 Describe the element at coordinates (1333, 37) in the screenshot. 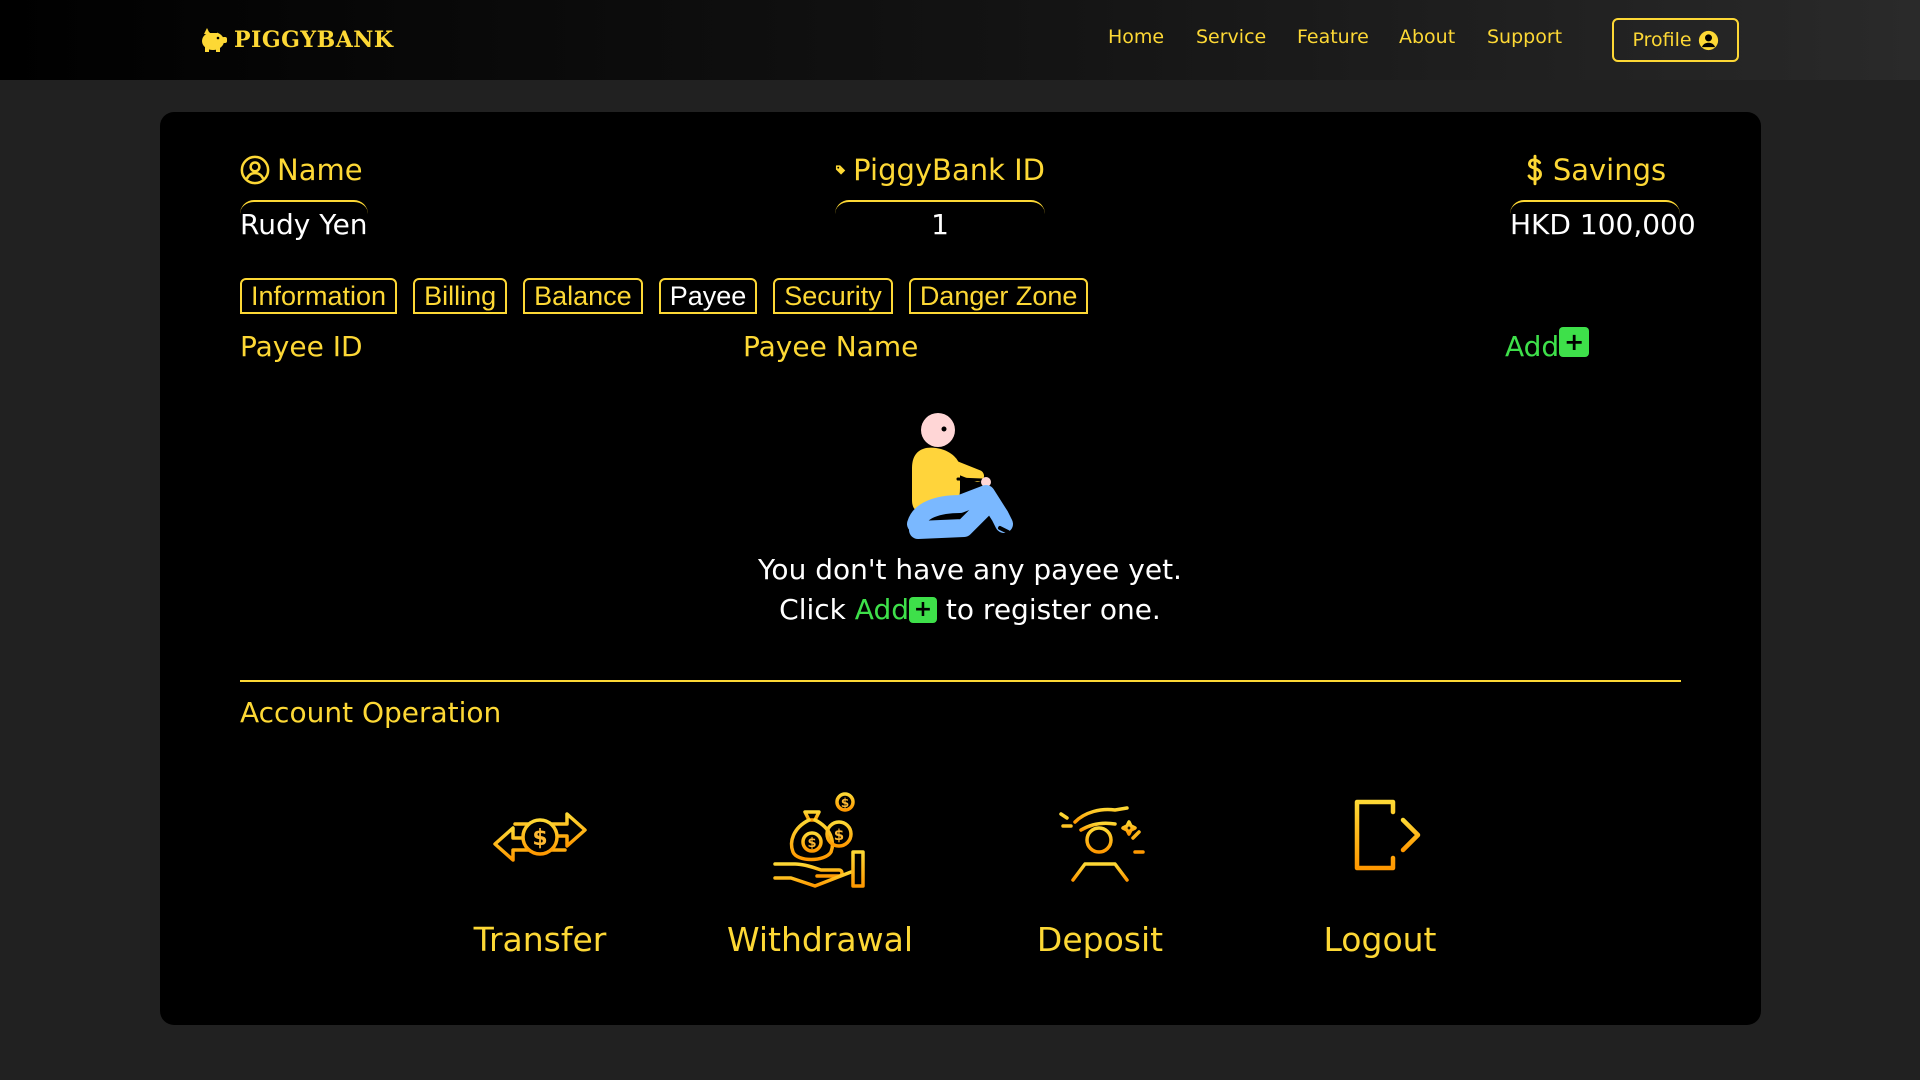

I see `nav-feature: Feature` at that location.